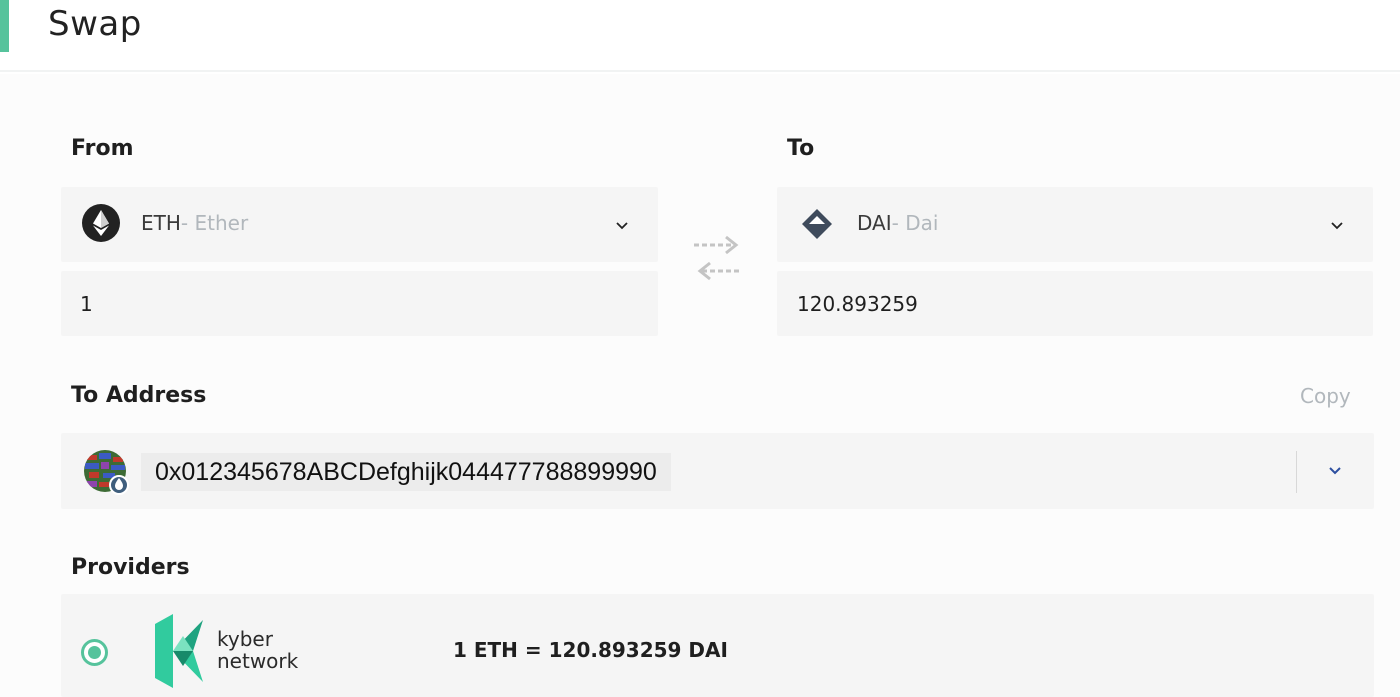 Image resolution: width=1400 pixels, height=697 pixels. I want to click on to-amount-field: 120.893259, so click(1075, 303).